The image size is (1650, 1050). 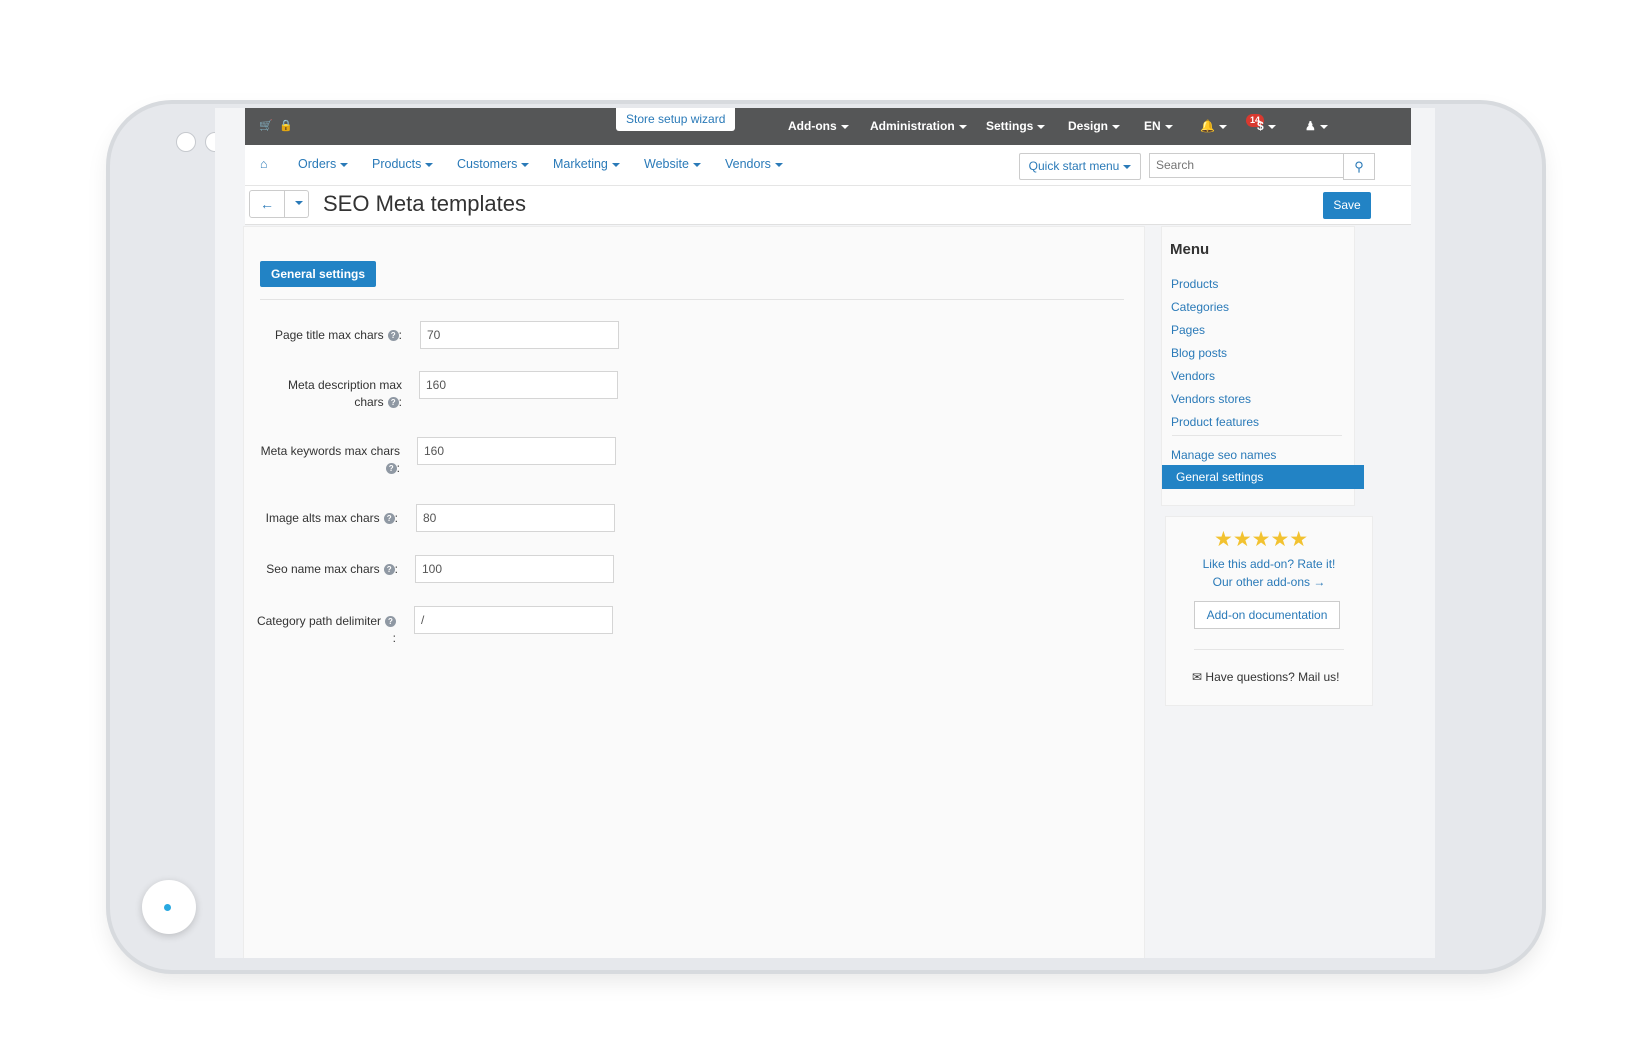 What do you see at coordinates (1269, 582) in the screenshot?
I see `other-addons-link: Our other add-ons →` at bounding box center [1269, 582].